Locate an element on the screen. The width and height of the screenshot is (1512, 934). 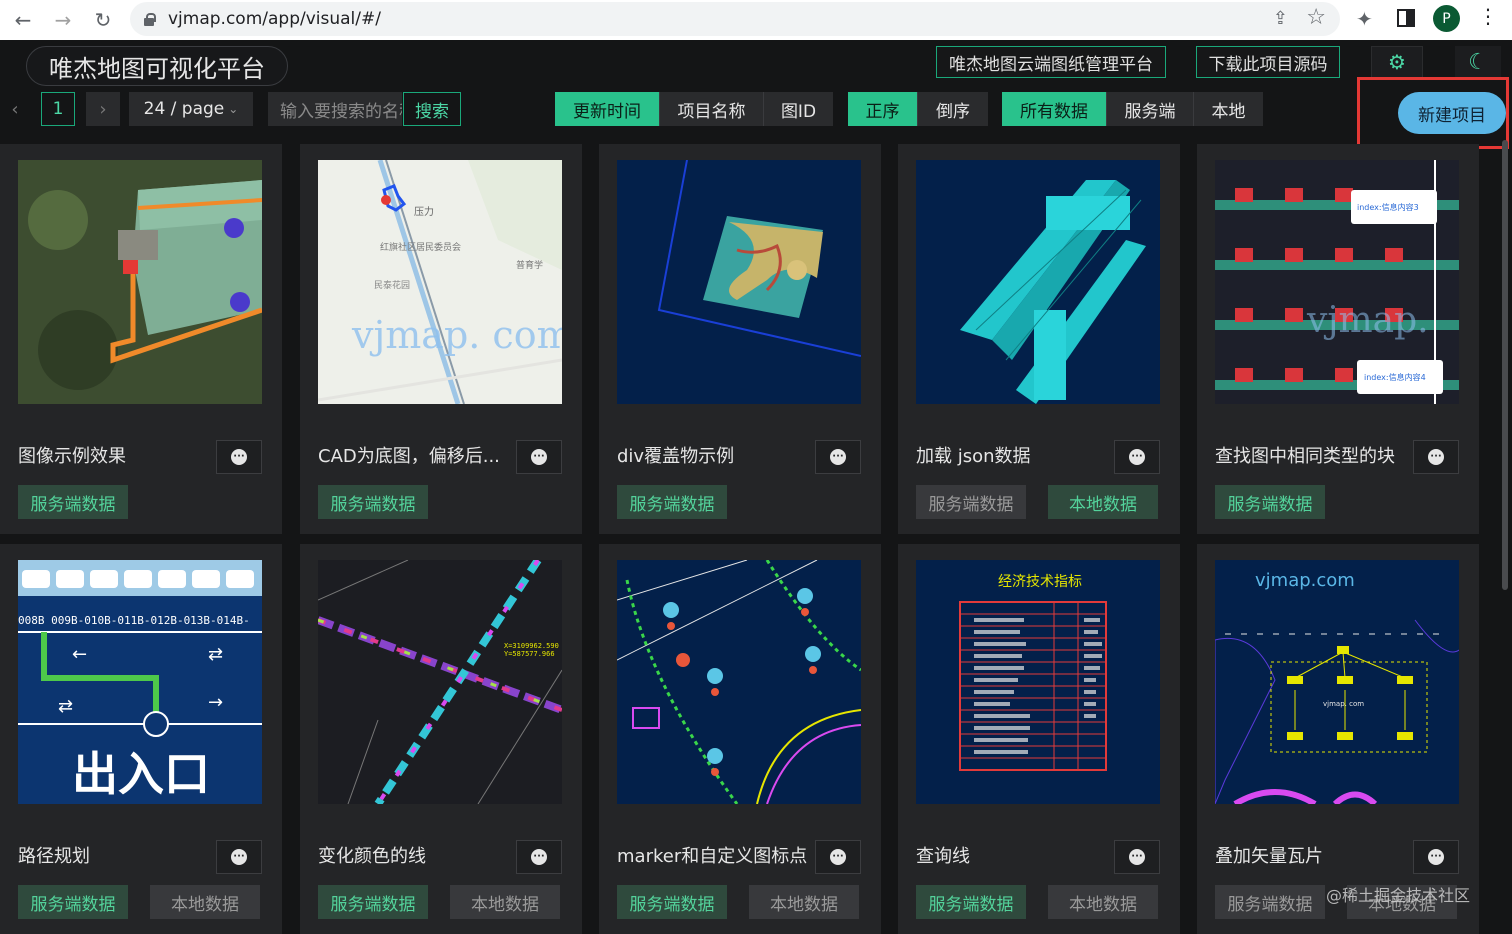
filter-local: 本地 is located at coordinates (1228, 109).